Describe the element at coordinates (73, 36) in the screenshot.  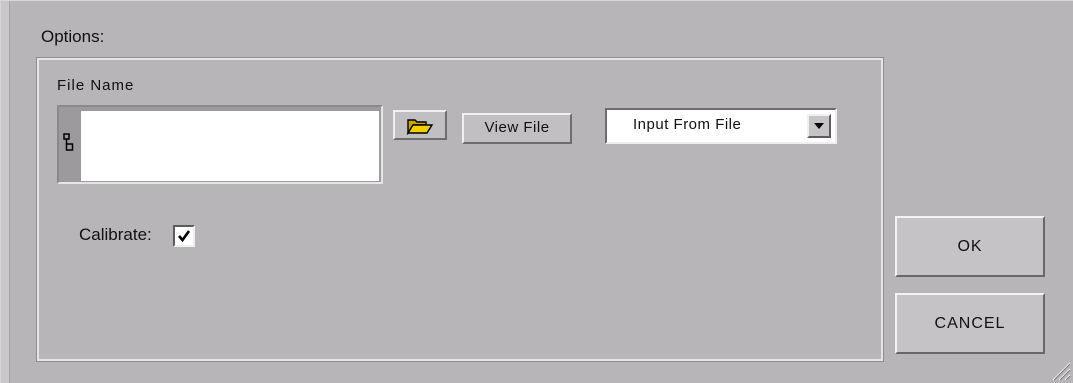
I see `options-group-title: Options:` at that location.